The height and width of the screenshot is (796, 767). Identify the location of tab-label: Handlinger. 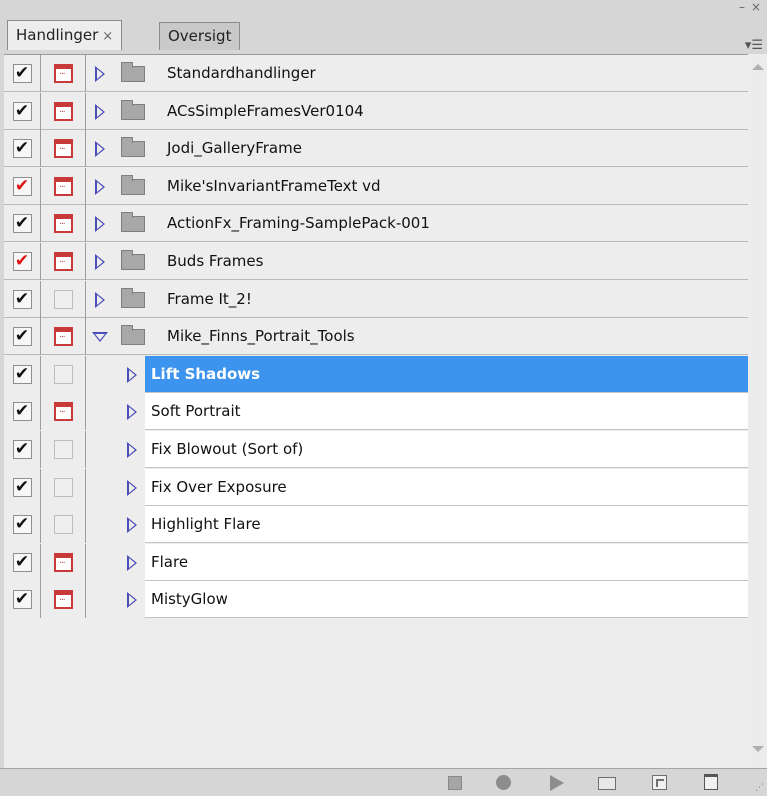
(57, 35).